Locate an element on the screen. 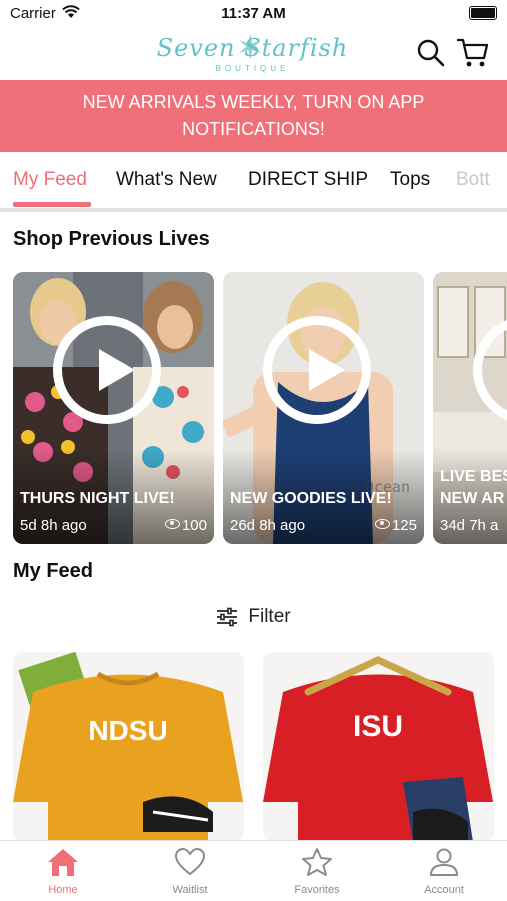  logo-wordmark: Seven Starfish is located at coordinates (252, 48).